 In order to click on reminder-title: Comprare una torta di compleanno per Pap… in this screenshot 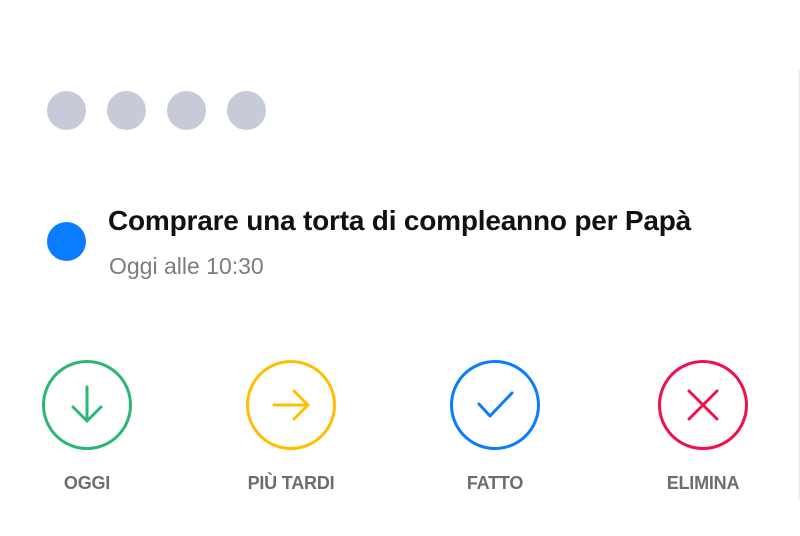, I will do `click(400, 220)`.